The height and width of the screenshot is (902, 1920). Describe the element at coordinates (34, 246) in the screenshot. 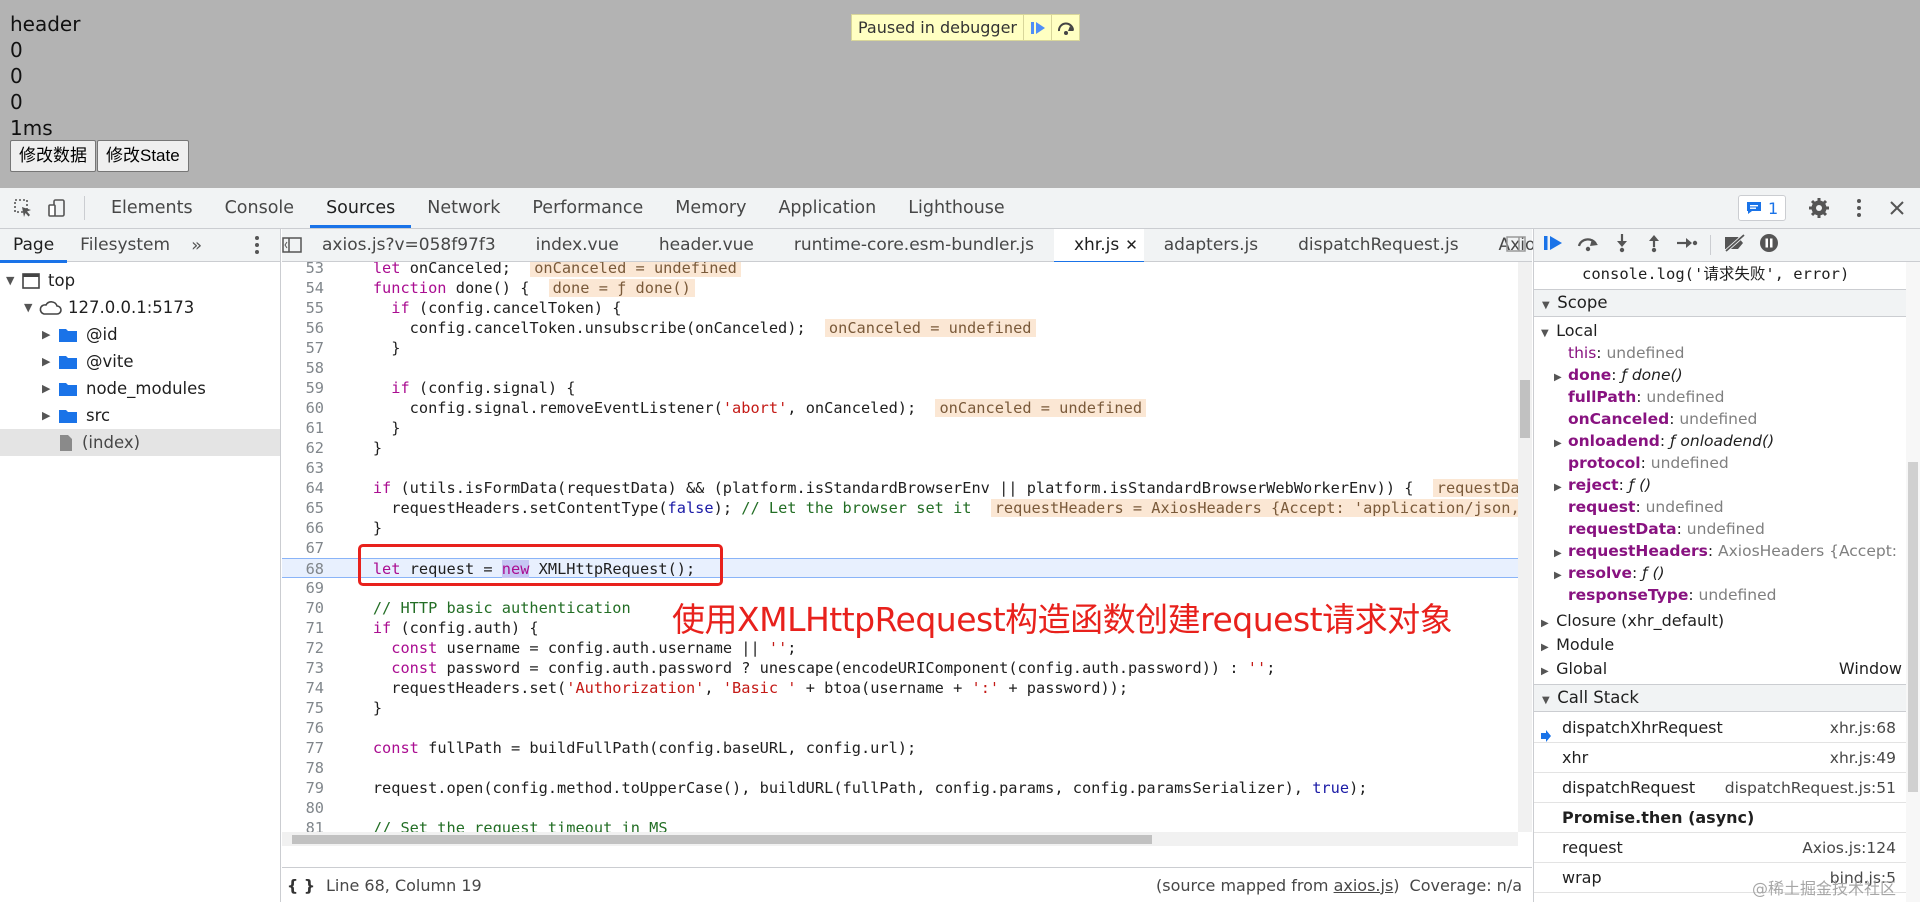

I see `navigator-tab-page: Page` at that location.